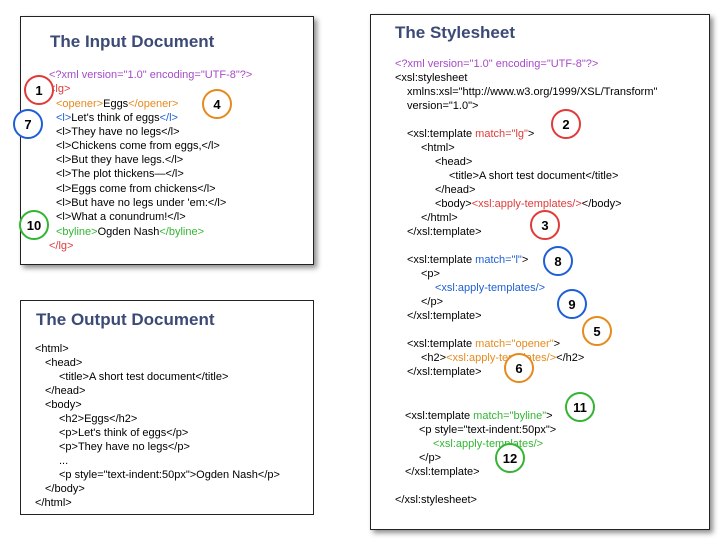  Describe the element at coordinates (52, 349) in the screenshot. I see `output-code-line: <html>` at that location.